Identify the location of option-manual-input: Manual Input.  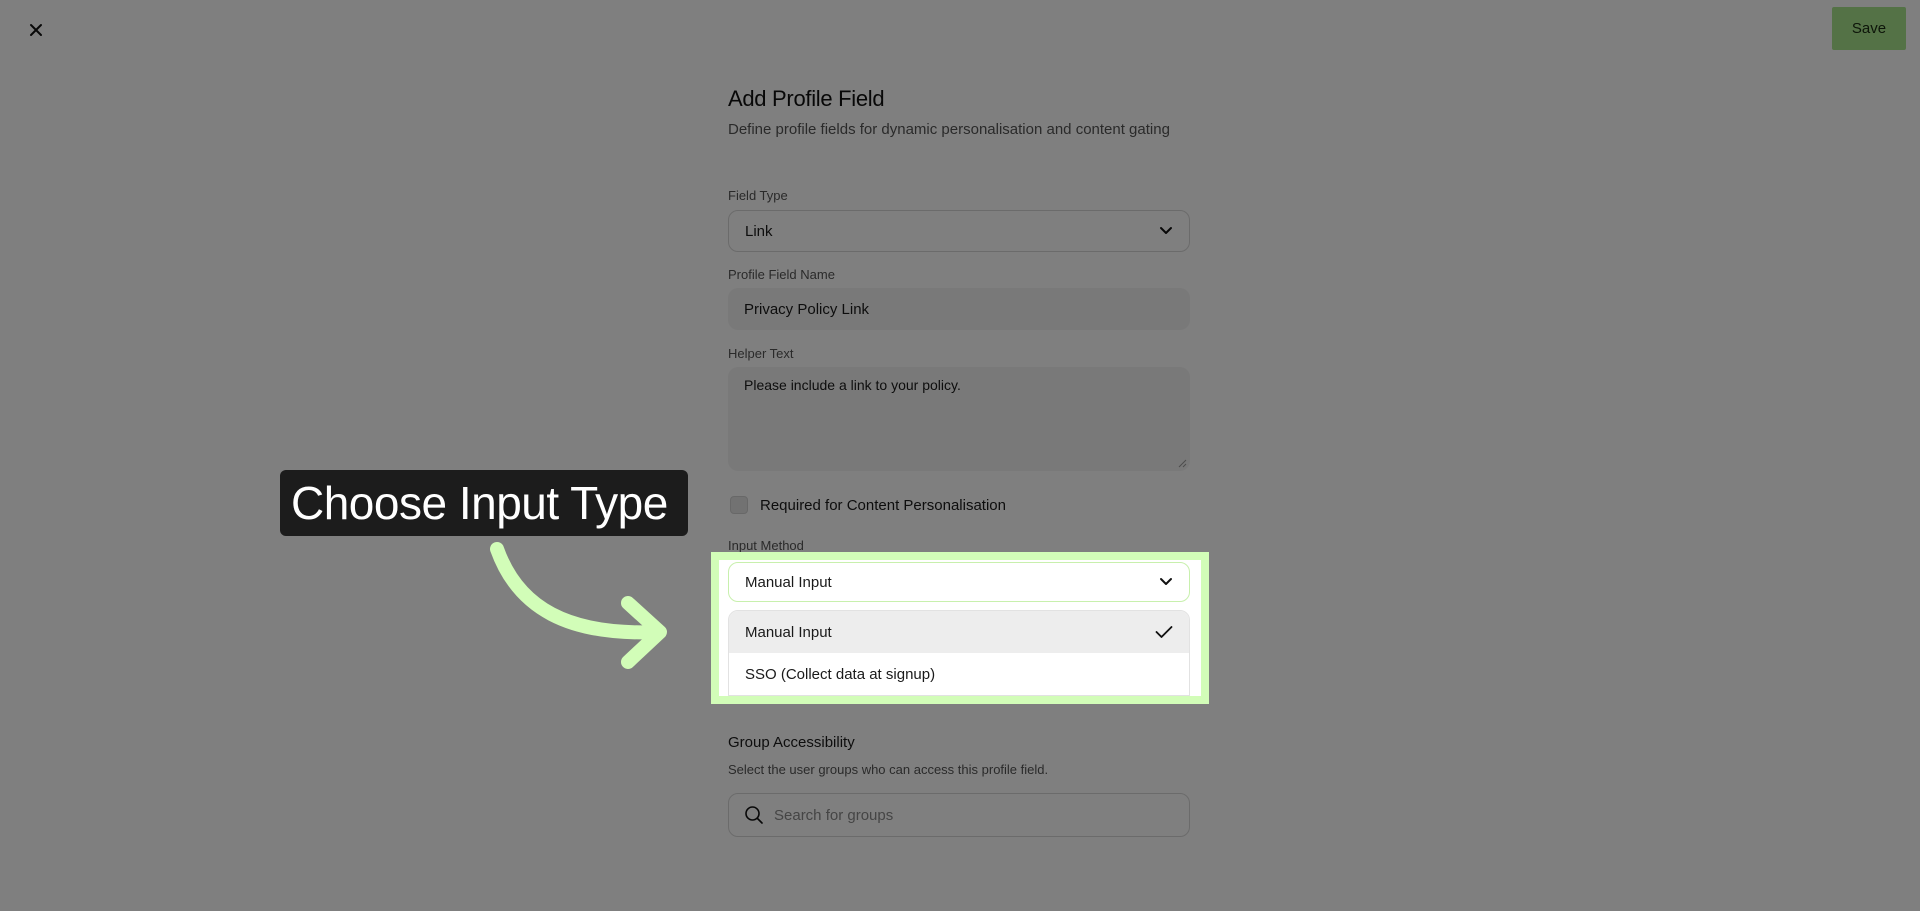
(959, 632).